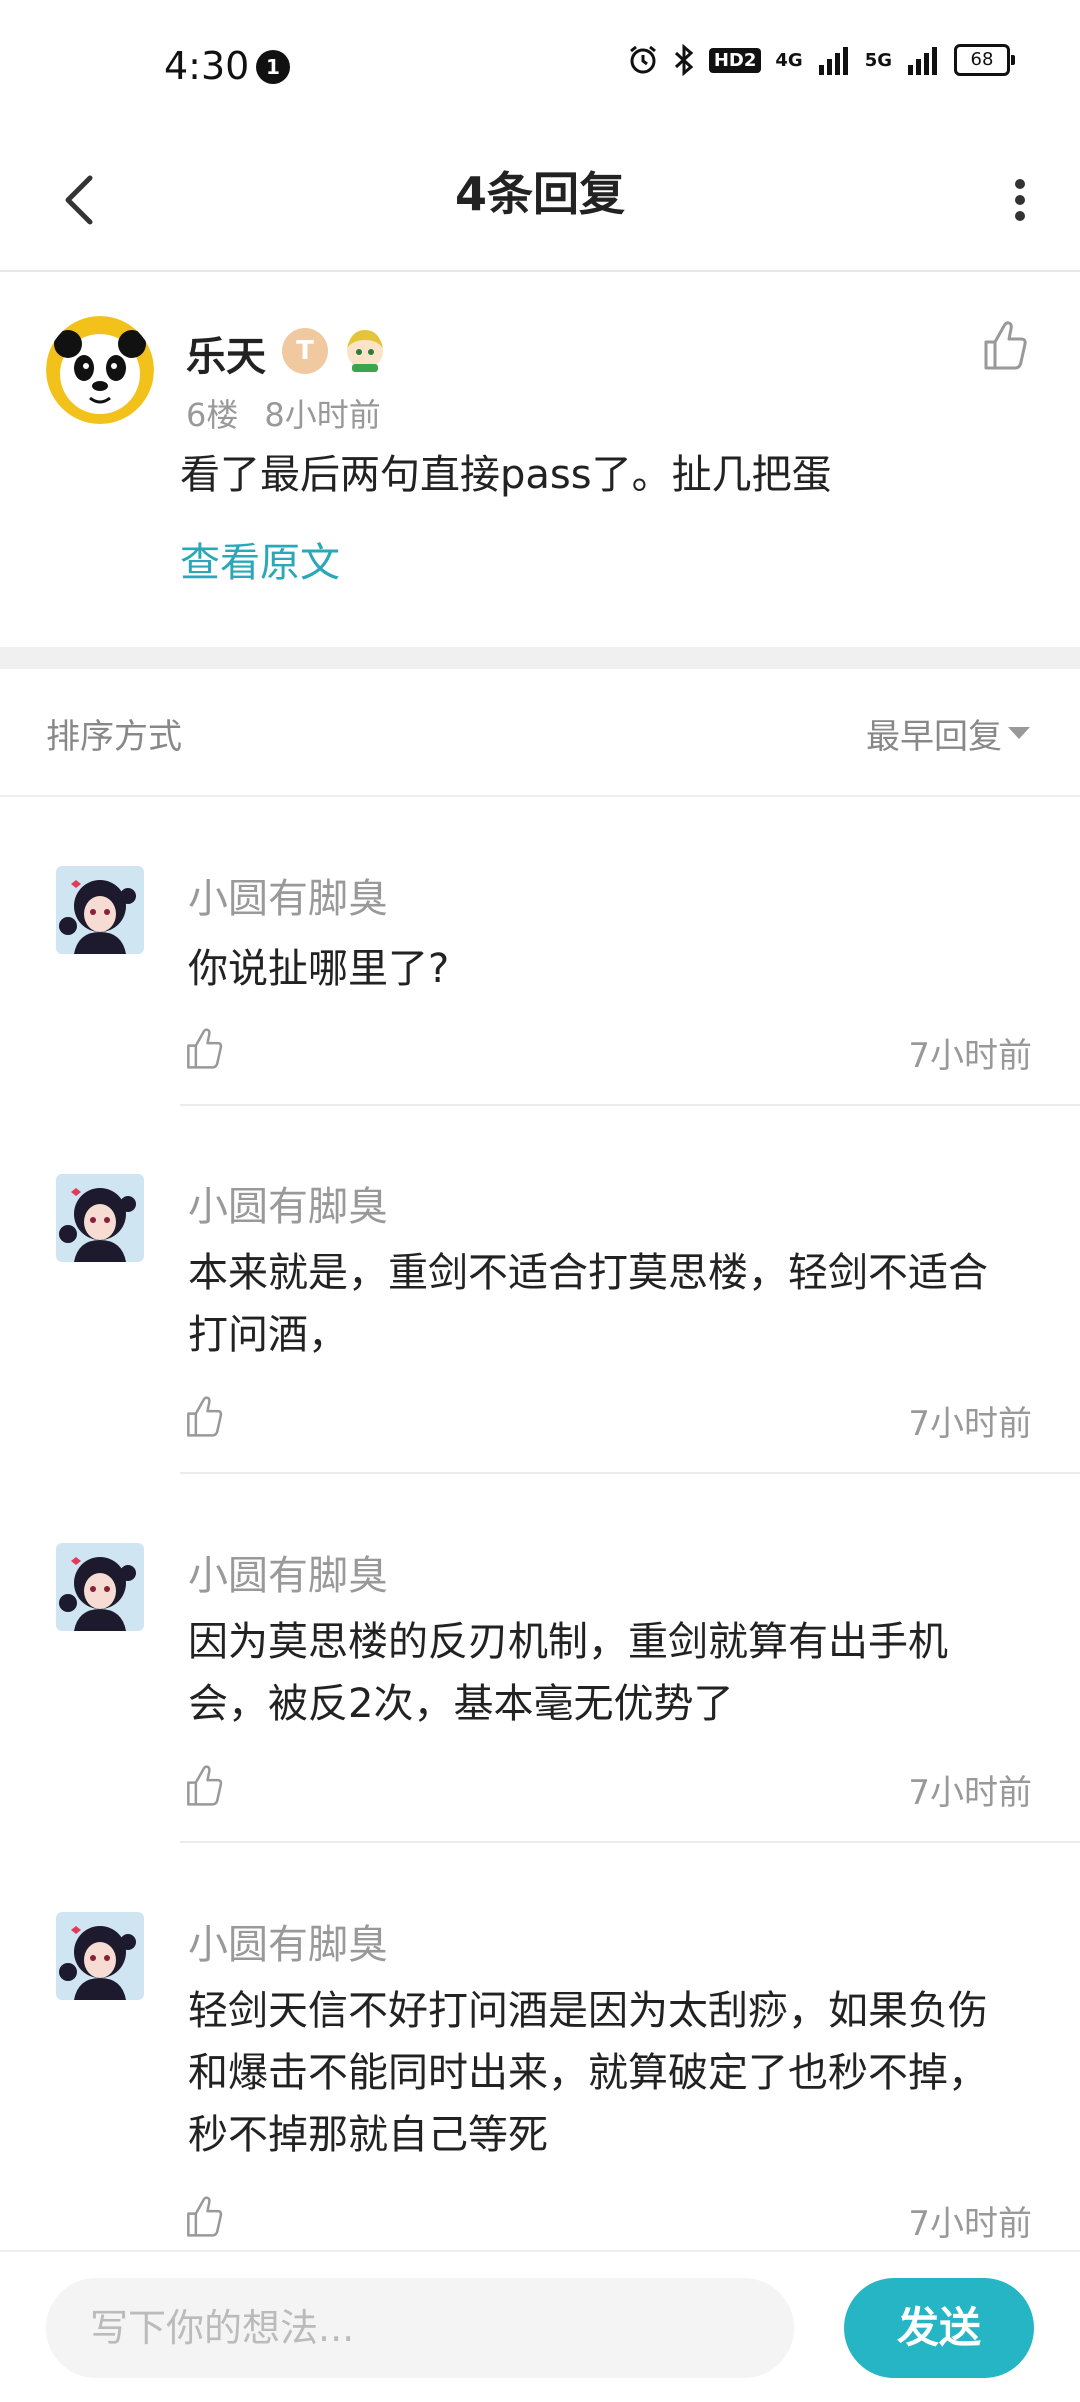  Describe the element at coordinates (934, 733) in the screenshot. I see `sort-dropdown: 最早回复` at that location.